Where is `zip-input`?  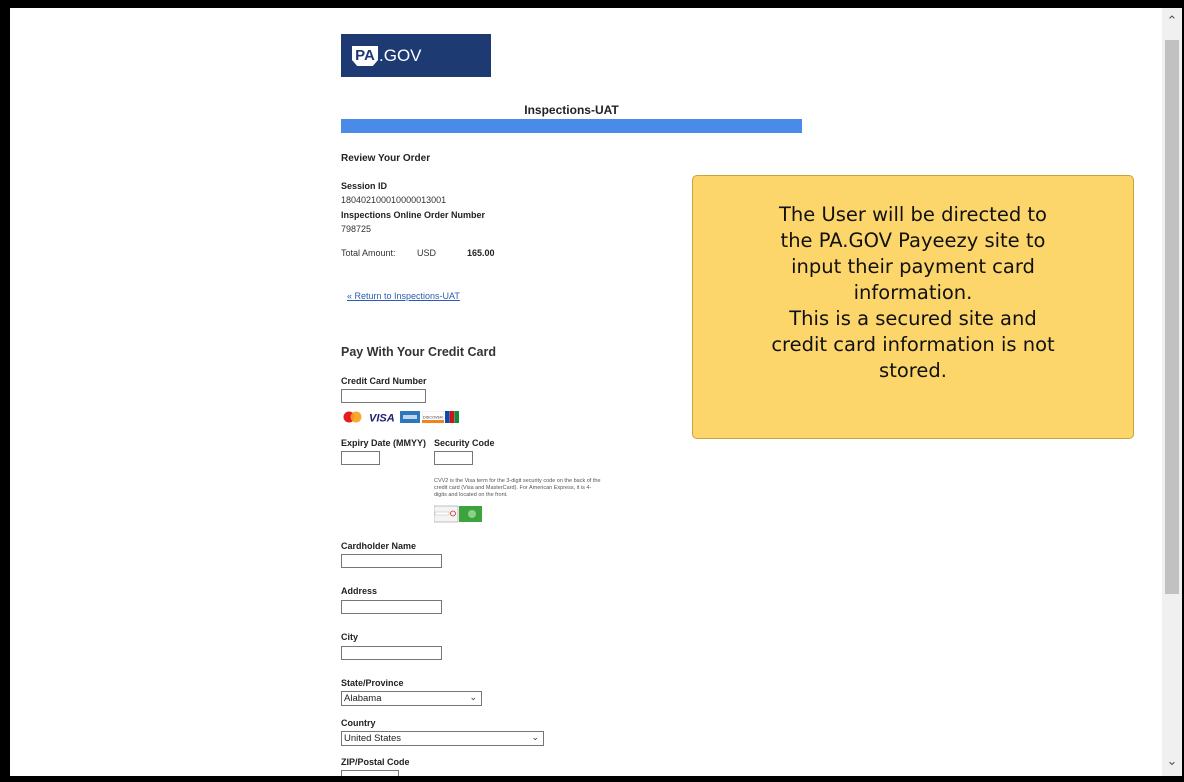
zip-input is located at coordinates (370, 773).